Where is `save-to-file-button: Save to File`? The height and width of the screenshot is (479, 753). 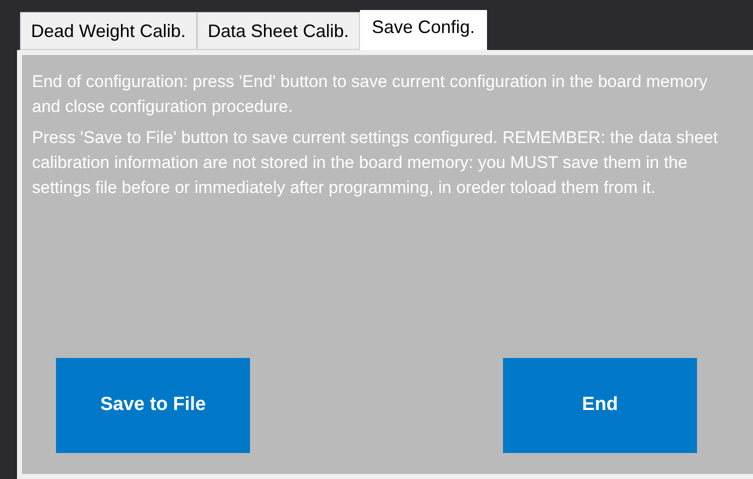 save-to-file-button: Save to File is located at coordinates (153, 405).